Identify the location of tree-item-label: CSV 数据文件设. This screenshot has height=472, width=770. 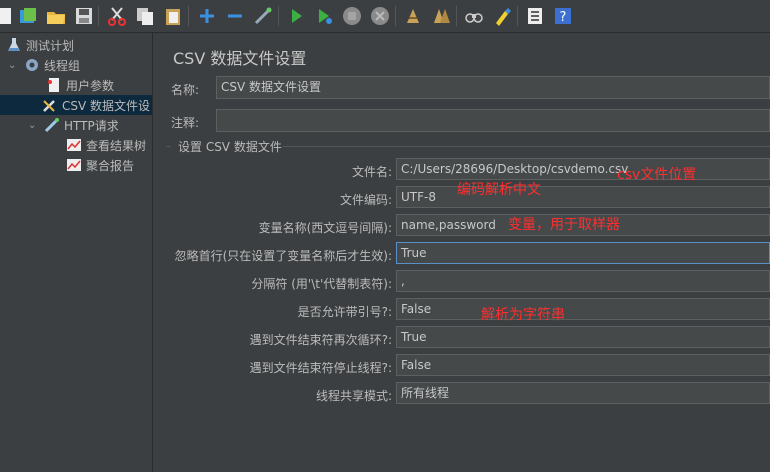
(106, 105).